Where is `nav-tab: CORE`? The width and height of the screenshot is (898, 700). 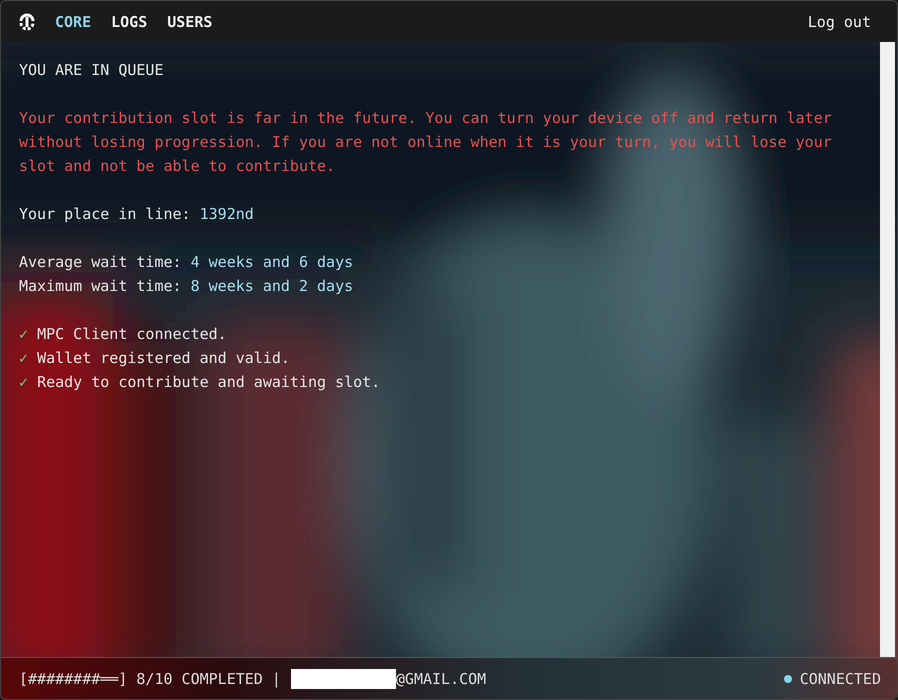 nav-tab: CORE is located at coordinates (75, 21).